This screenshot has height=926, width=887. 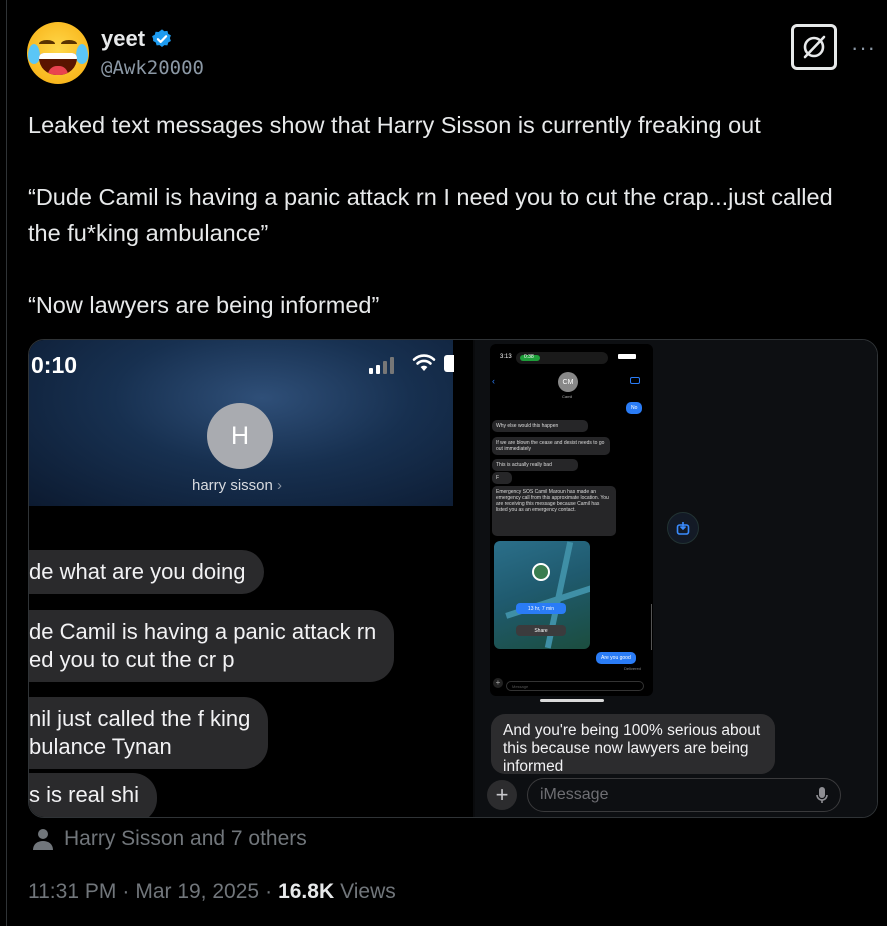 What do you see at coordinates (368, 891) in the screenshot?
I see `views-label: Views` at bounding box center [368, 891].